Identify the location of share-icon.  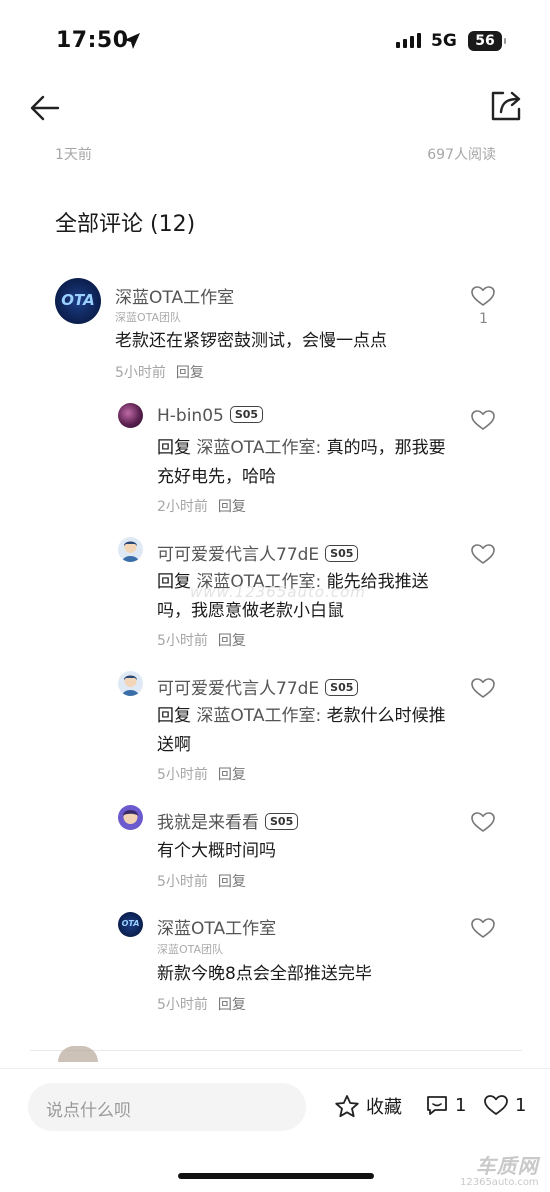
(506, 106).